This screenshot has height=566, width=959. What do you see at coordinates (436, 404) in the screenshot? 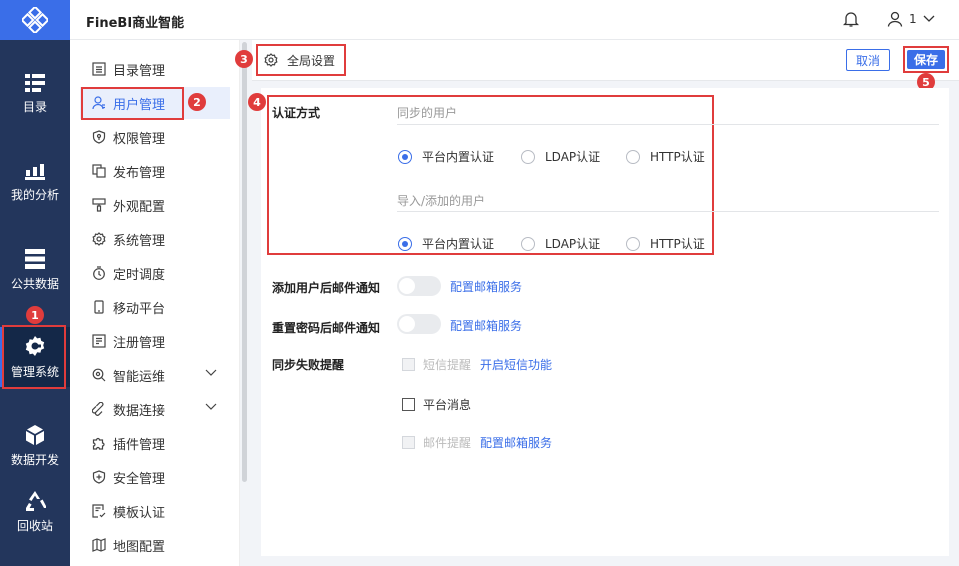
I see `platform-msg-checkbox: 平台消息` at bounding box center [436, 404].